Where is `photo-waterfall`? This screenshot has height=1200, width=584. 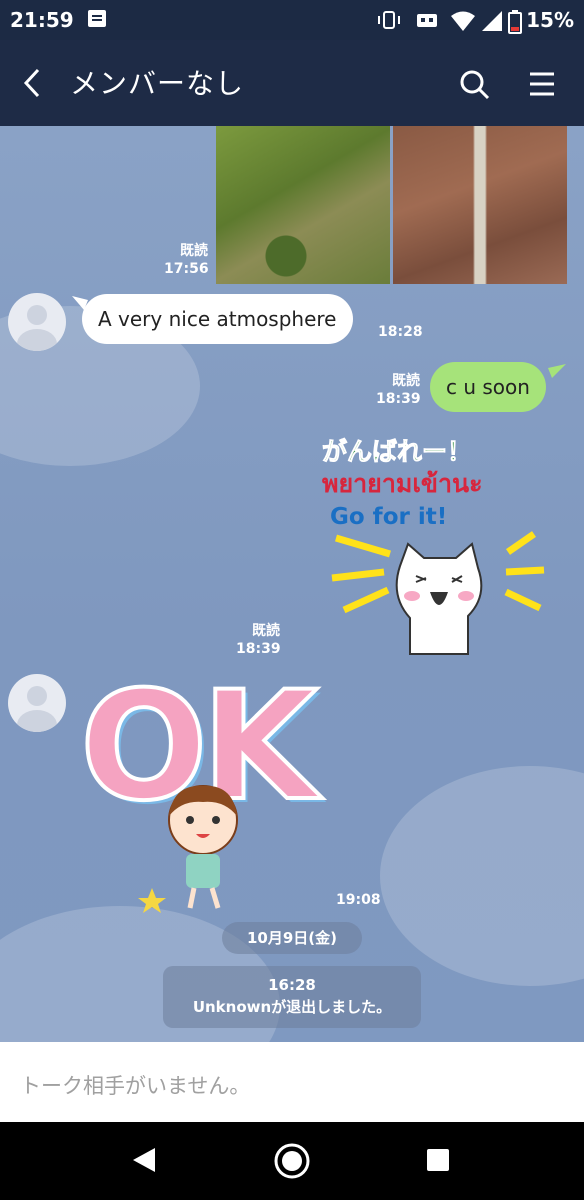 photo-waterfall is located at coordinates (480, 205).